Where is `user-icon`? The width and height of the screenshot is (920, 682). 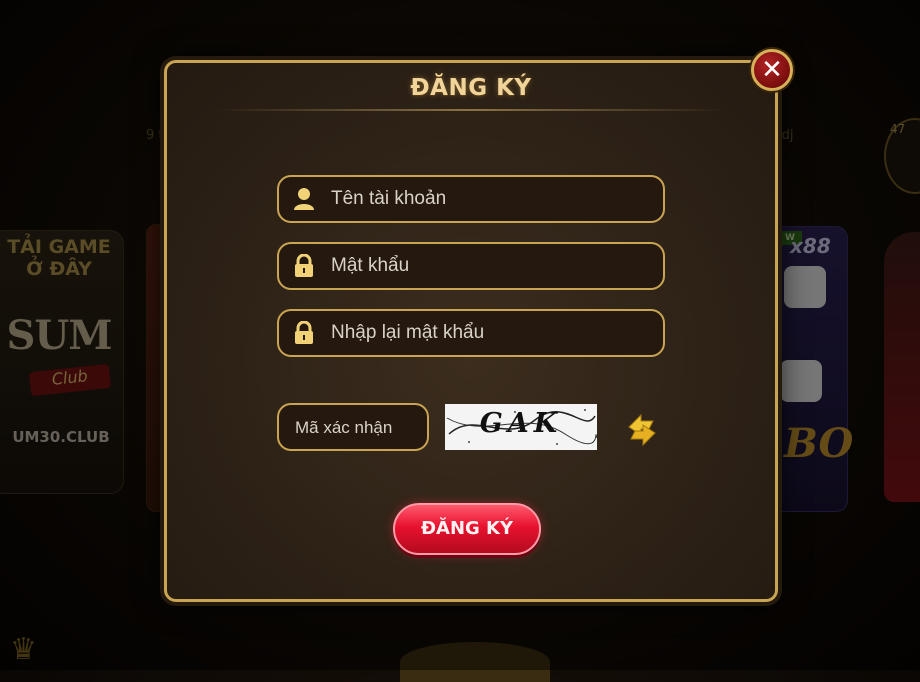 user-icon is located at coordinates (304, 199).